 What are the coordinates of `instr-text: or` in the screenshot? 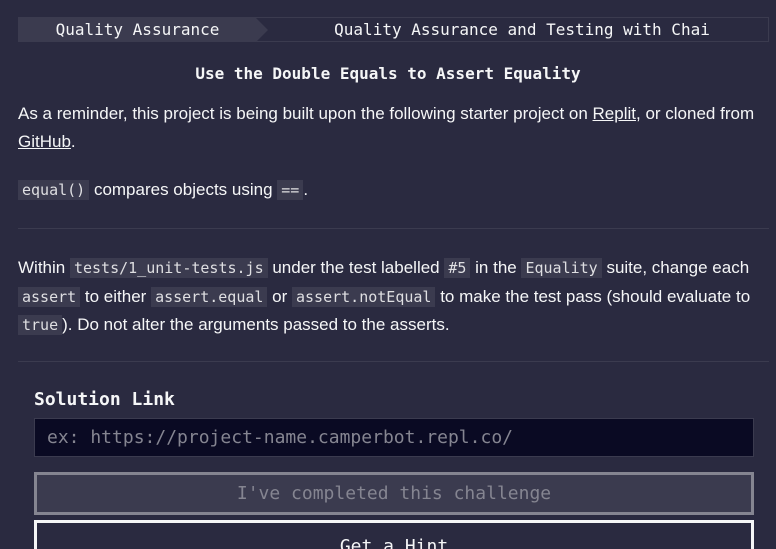 It's located at (279, 296).